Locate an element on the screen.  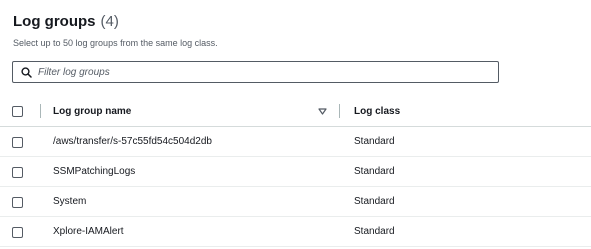
filter-box is located at coordinates (255, 72).